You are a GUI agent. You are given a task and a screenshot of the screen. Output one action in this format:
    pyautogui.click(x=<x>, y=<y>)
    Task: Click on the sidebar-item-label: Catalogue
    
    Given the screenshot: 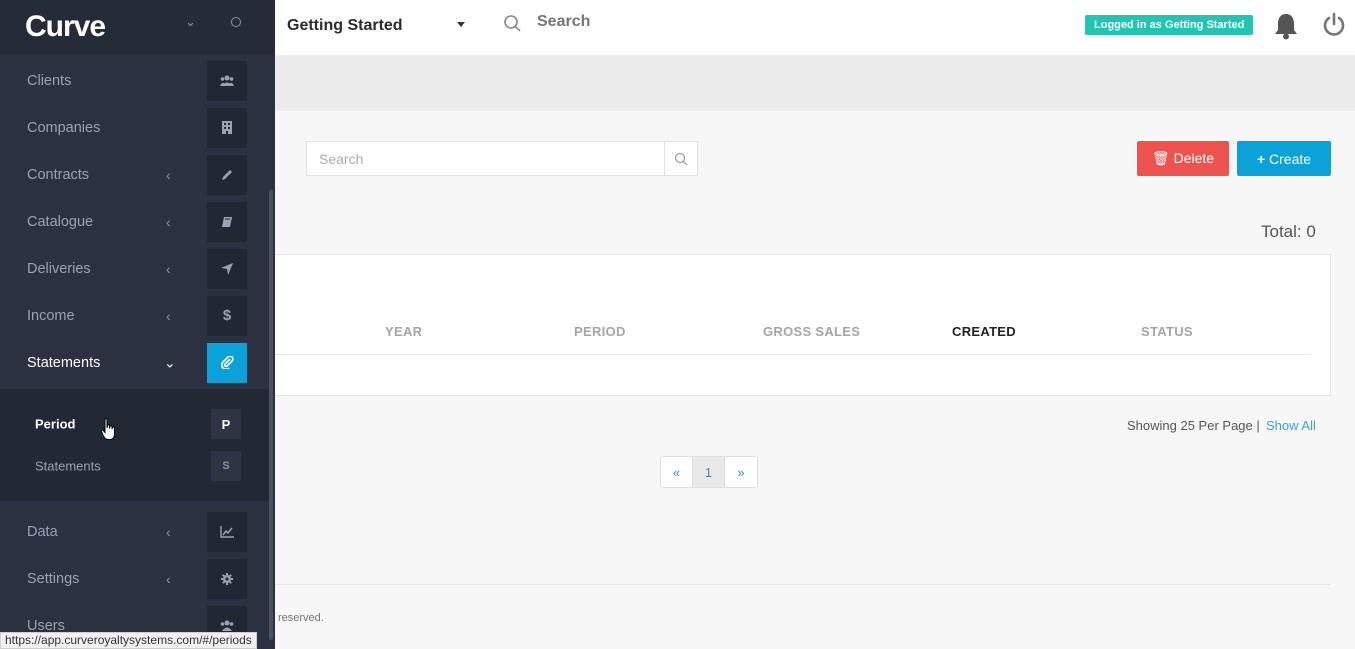 What is the action you would take?
    pyautogui.click(x=60, y=221)
    